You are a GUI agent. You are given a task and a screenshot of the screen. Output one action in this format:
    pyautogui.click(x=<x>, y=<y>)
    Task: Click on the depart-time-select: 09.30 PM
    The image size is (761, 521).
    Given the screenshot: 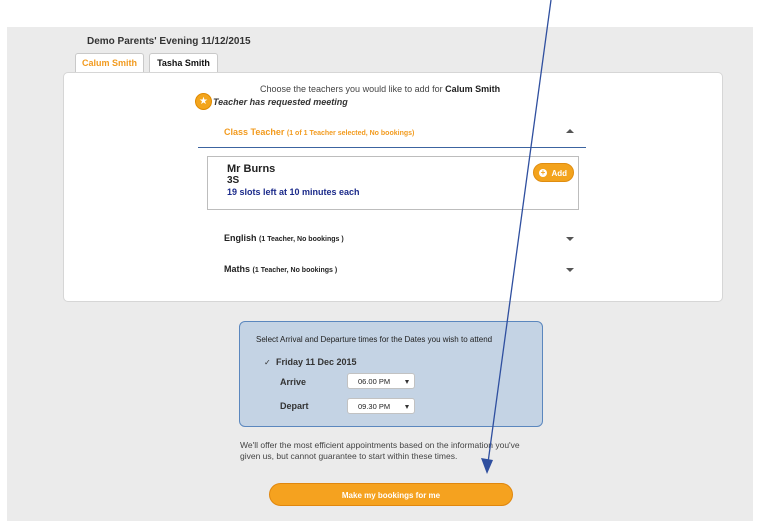 What is the action you would take?
    pyautogui.click(x=381, y=406)
    